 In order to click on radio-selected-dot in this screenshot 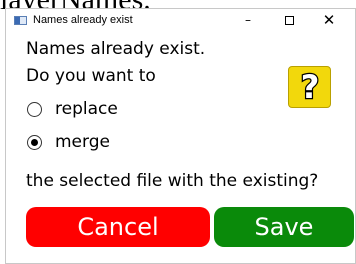, I will do `click(34, 142)`.